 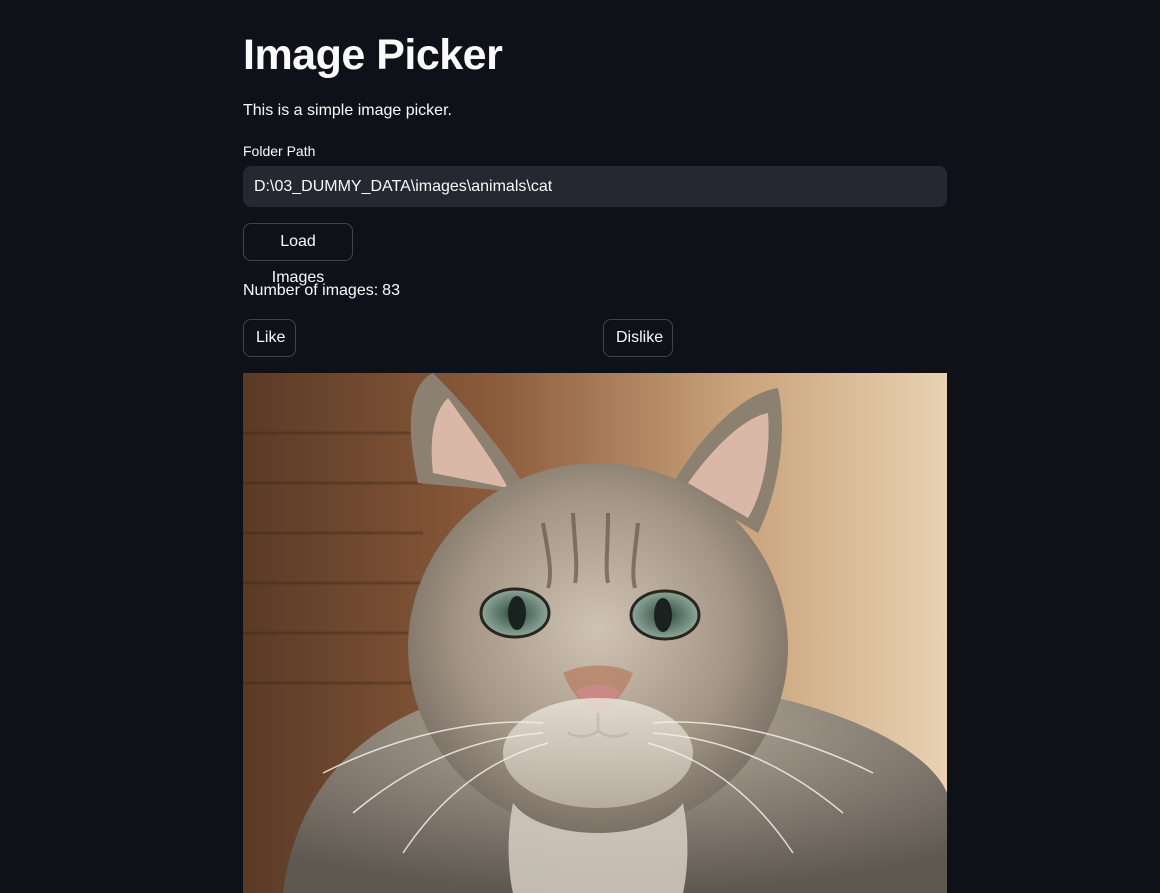 I want to click on folder-path-input, so click(x=595, y=186).